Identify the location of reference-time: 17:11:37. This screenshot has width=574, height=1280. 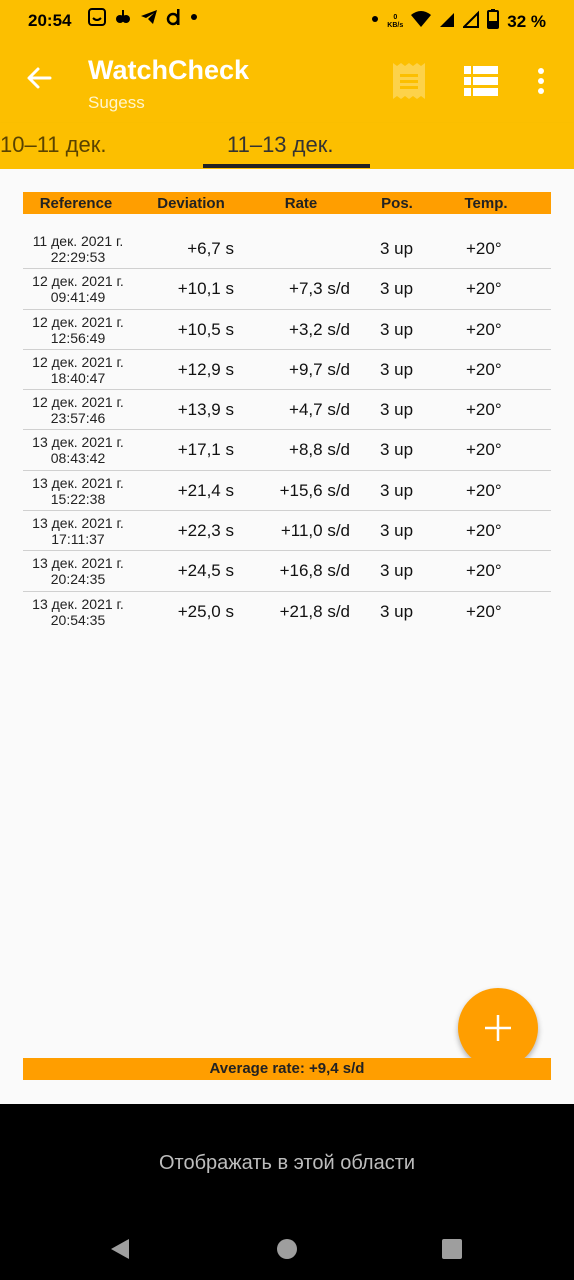
(78, 539).